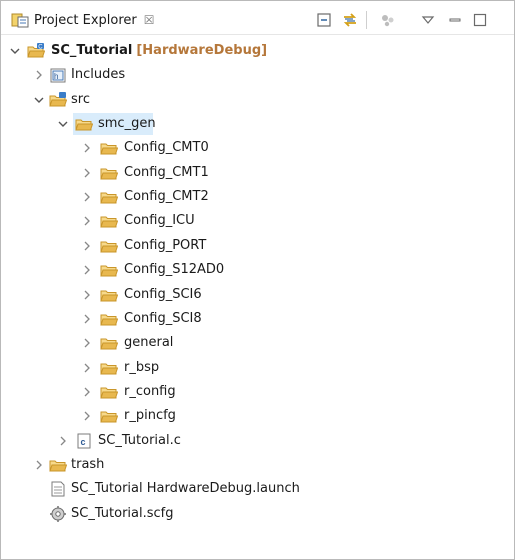 Image resolution: width=515 pixels, height=560 pixels. I want to click on tree-item-launch: SC_Tutorial HardwareDebug.launch, so click(257, 489).